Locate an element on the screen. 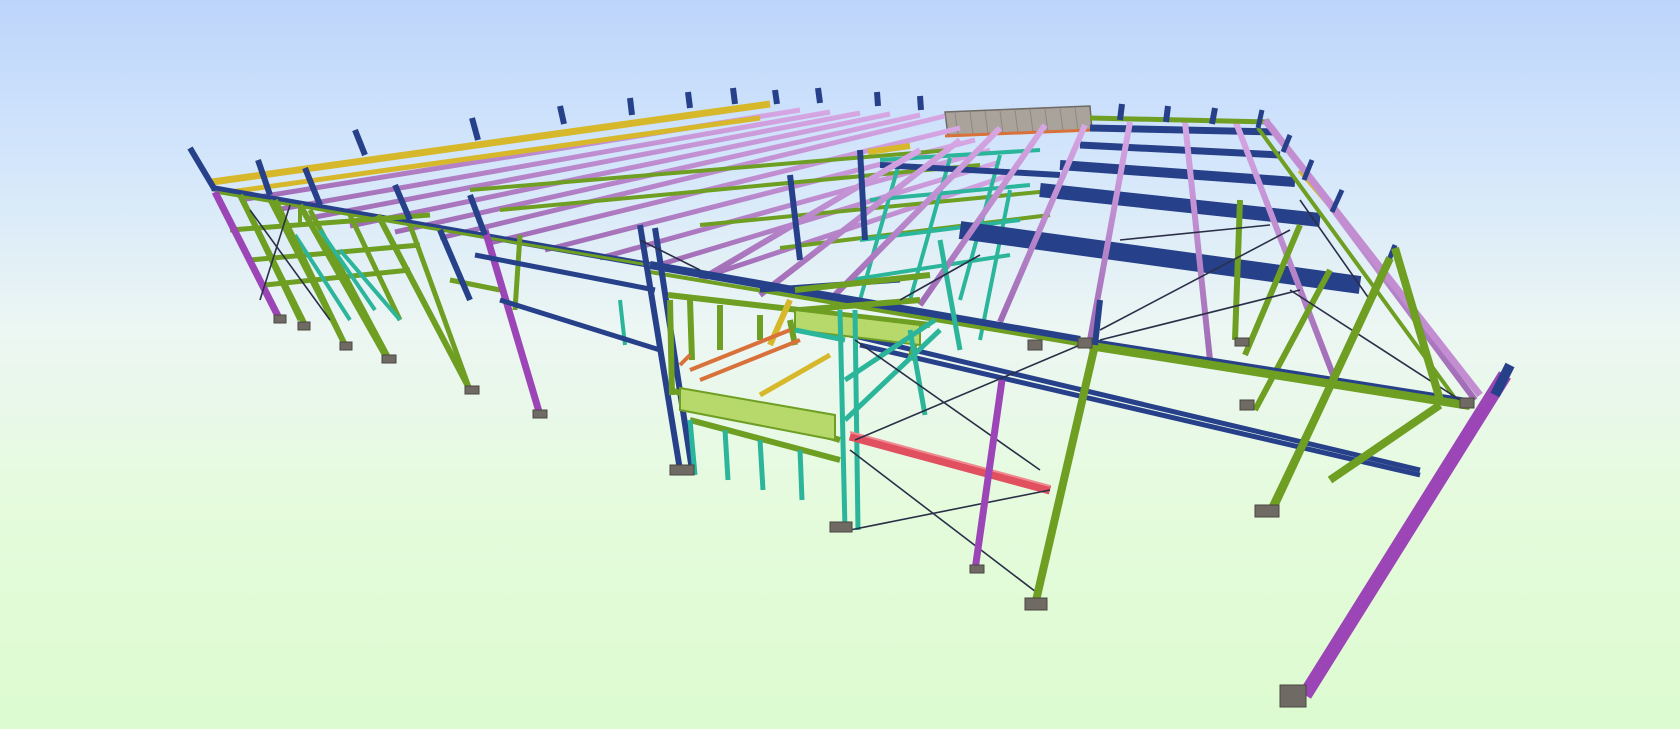 This screenshot has height=729, width=1680. red-beam is located at coordinates (950, 463).